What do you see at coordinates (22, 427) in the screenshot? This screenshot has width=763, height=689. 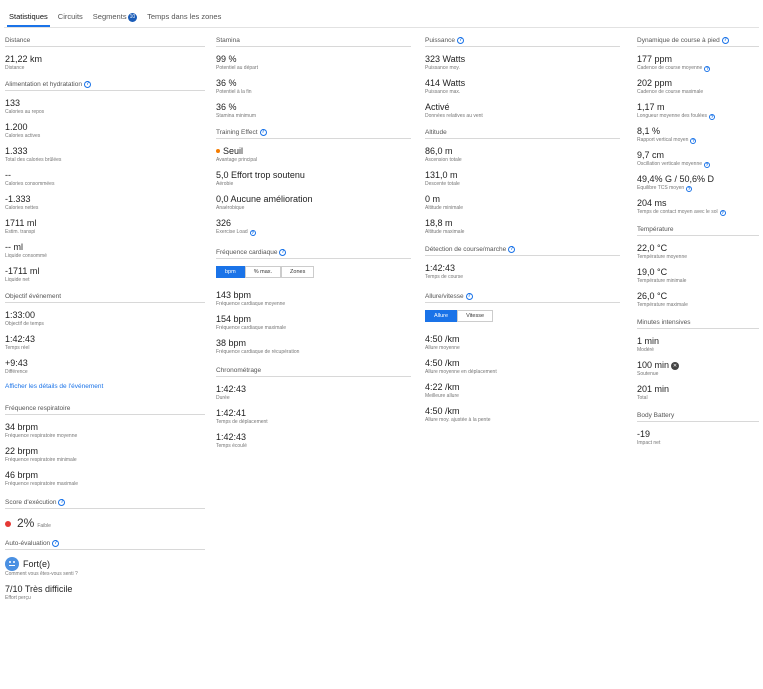 I see `stat-value: 34 brpm` at bounding box center [22, 427].